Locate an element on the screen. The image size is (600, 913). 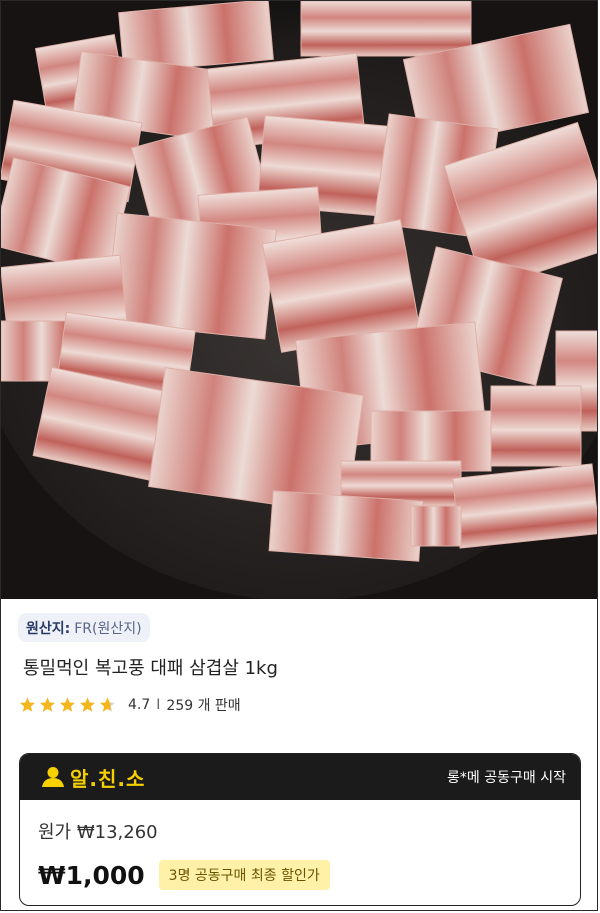
deal-header: 알.친.소 롱*메 공동구매 시작 is located at coordinates (300, 777).